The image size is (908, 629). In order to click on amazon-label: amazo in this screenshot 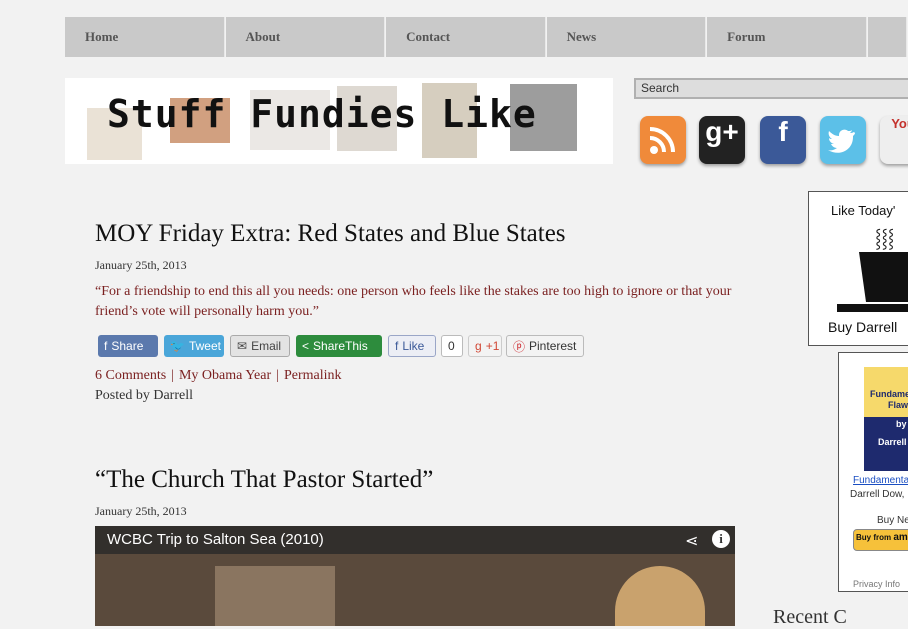, I will do `click(900, 537)`.